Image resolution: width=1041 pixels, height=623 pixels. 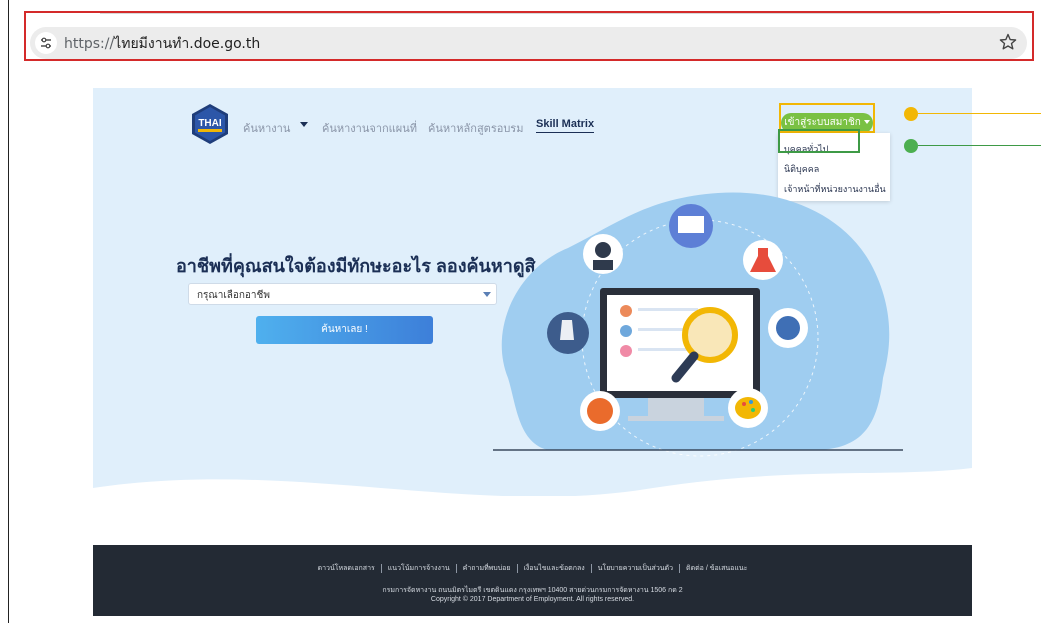 What do you see at coordinates (565, 125) in the screenshot?
I see `nav-skill-matrix: Skill Matrix` at bounding box center [565, 125].